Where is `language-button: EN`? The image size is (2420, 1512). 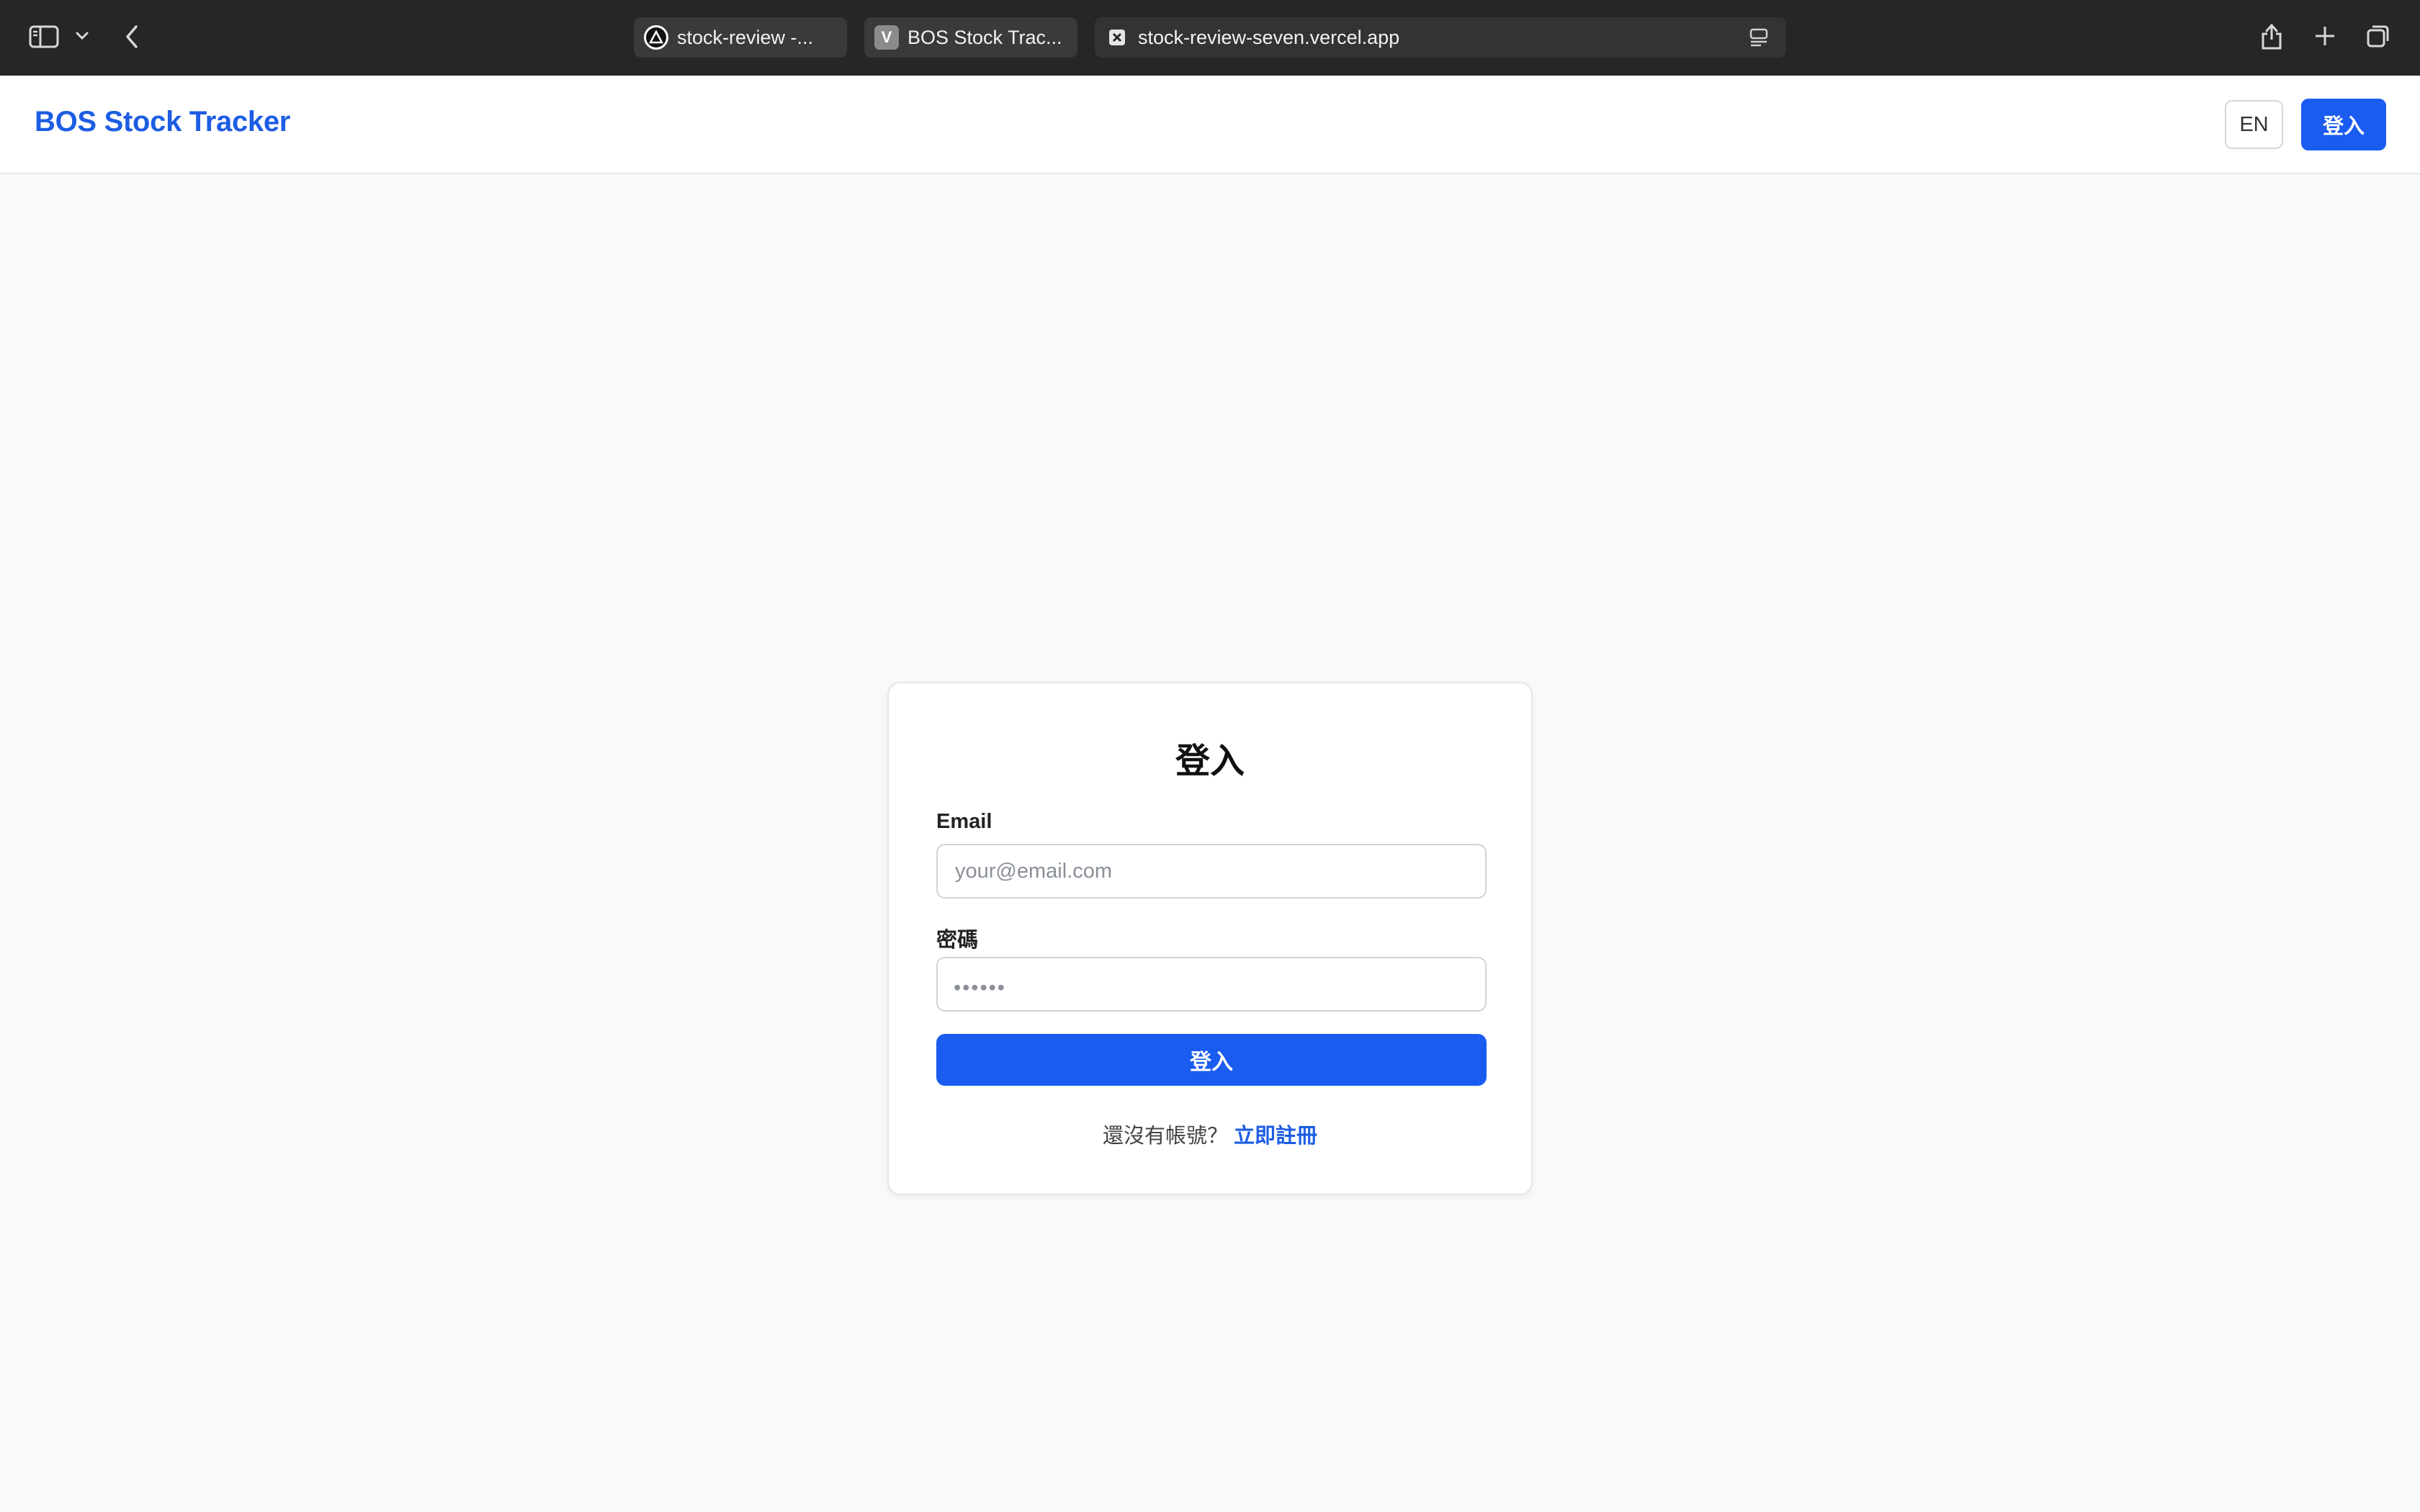
language-button: EN is located at coordinates (2254, 124).